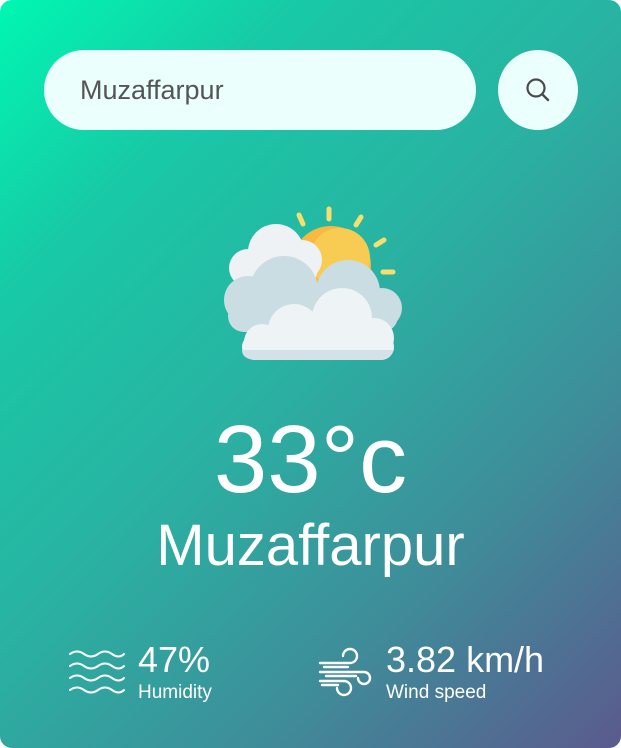  Describe the element at coordinates (270, 90) in the screenshot. I see `search-input` at that location.